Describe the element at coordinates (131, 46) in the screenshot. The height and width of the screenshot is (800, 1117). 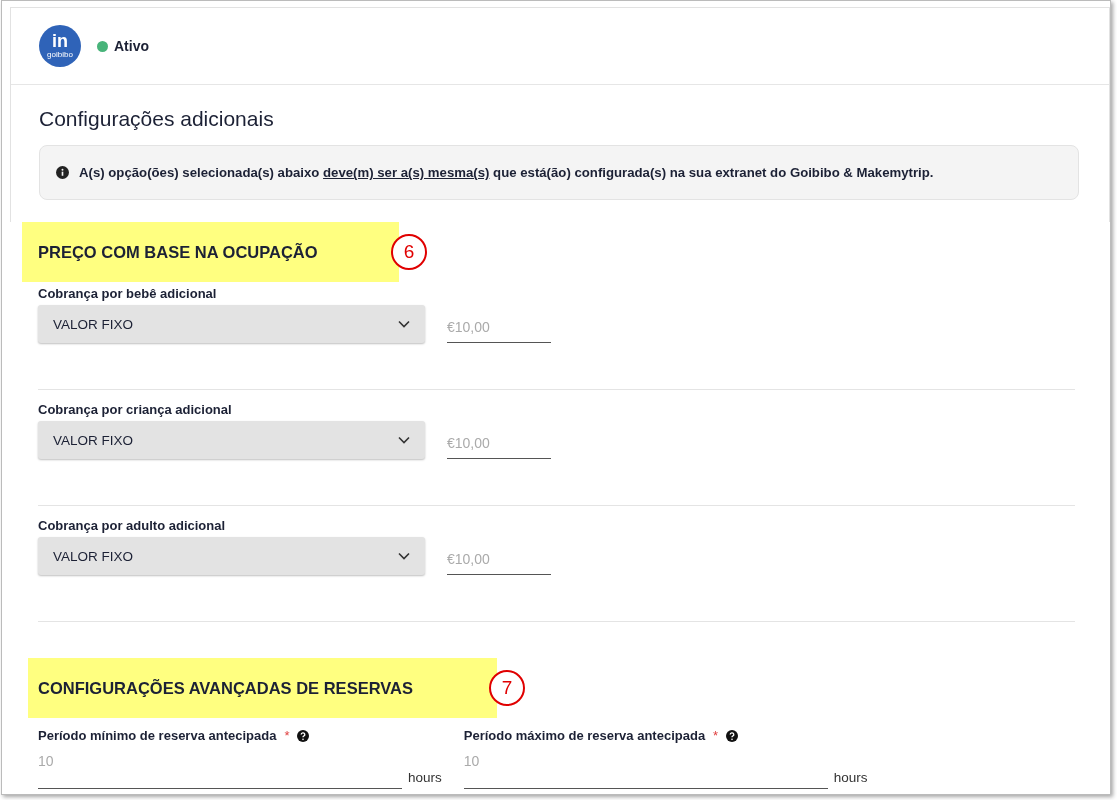
I see `status-label: Ativo` at that location.